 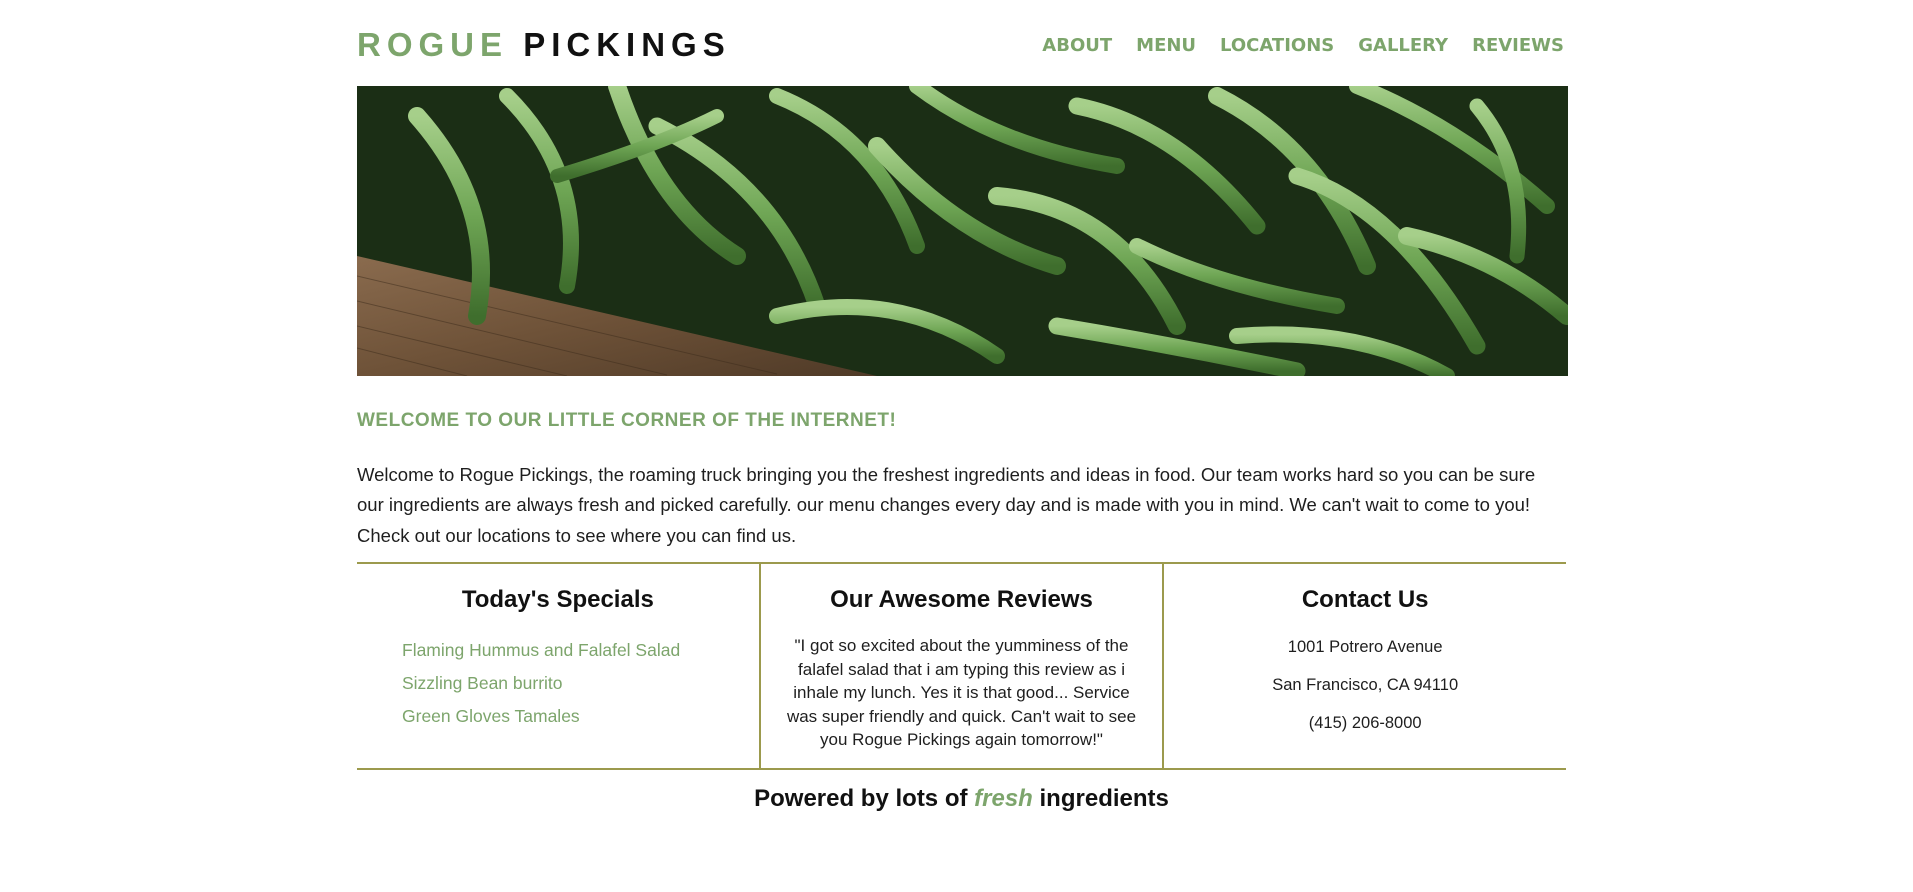 I want to click on special-item: Sizzling Bean burrito, so click(x=580, y=683).